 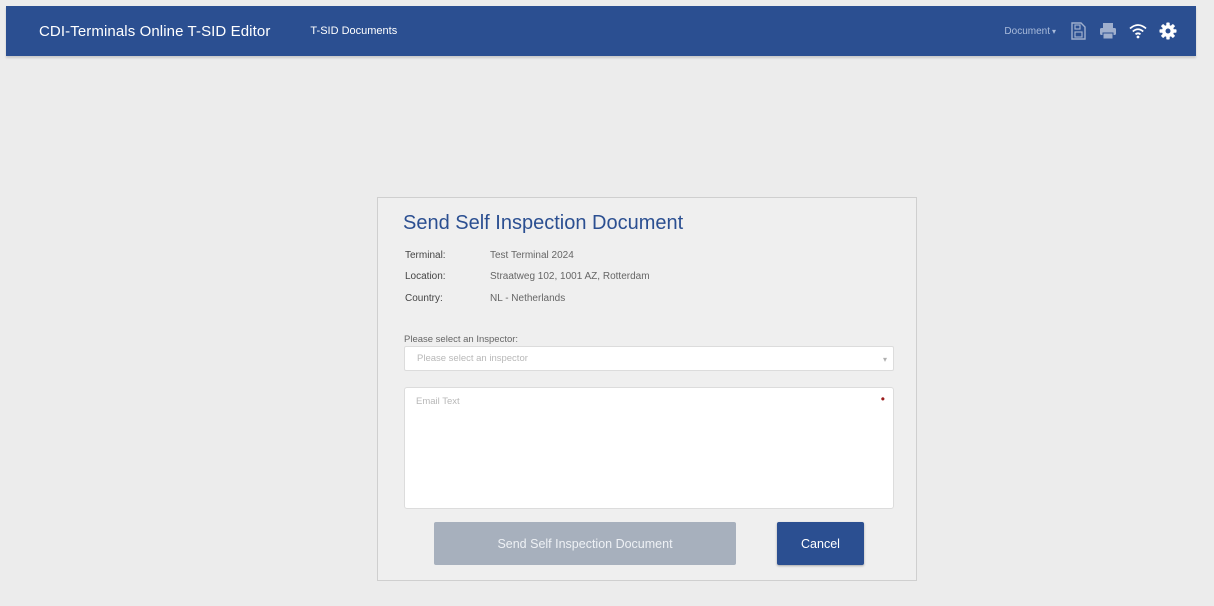 I want to click on gear-icon, so click(x=1168, y=31).